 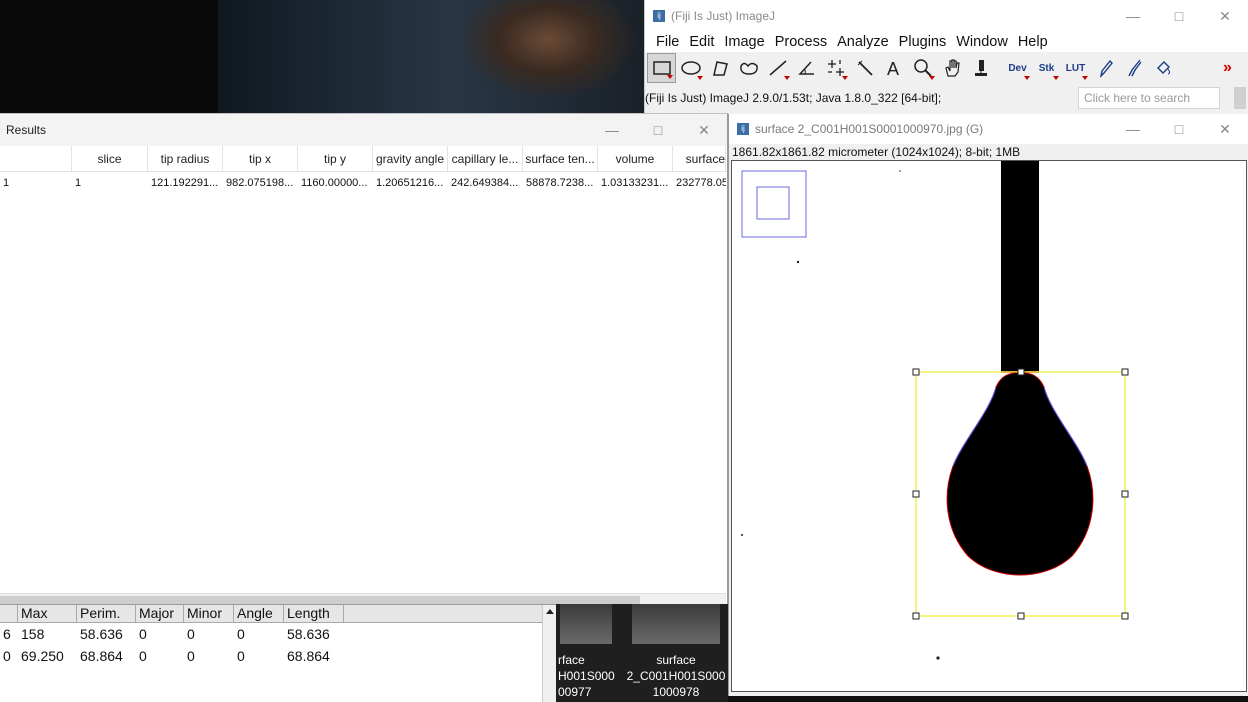 I want to click on table-cell: 58.636, so click(x=101, y=634).